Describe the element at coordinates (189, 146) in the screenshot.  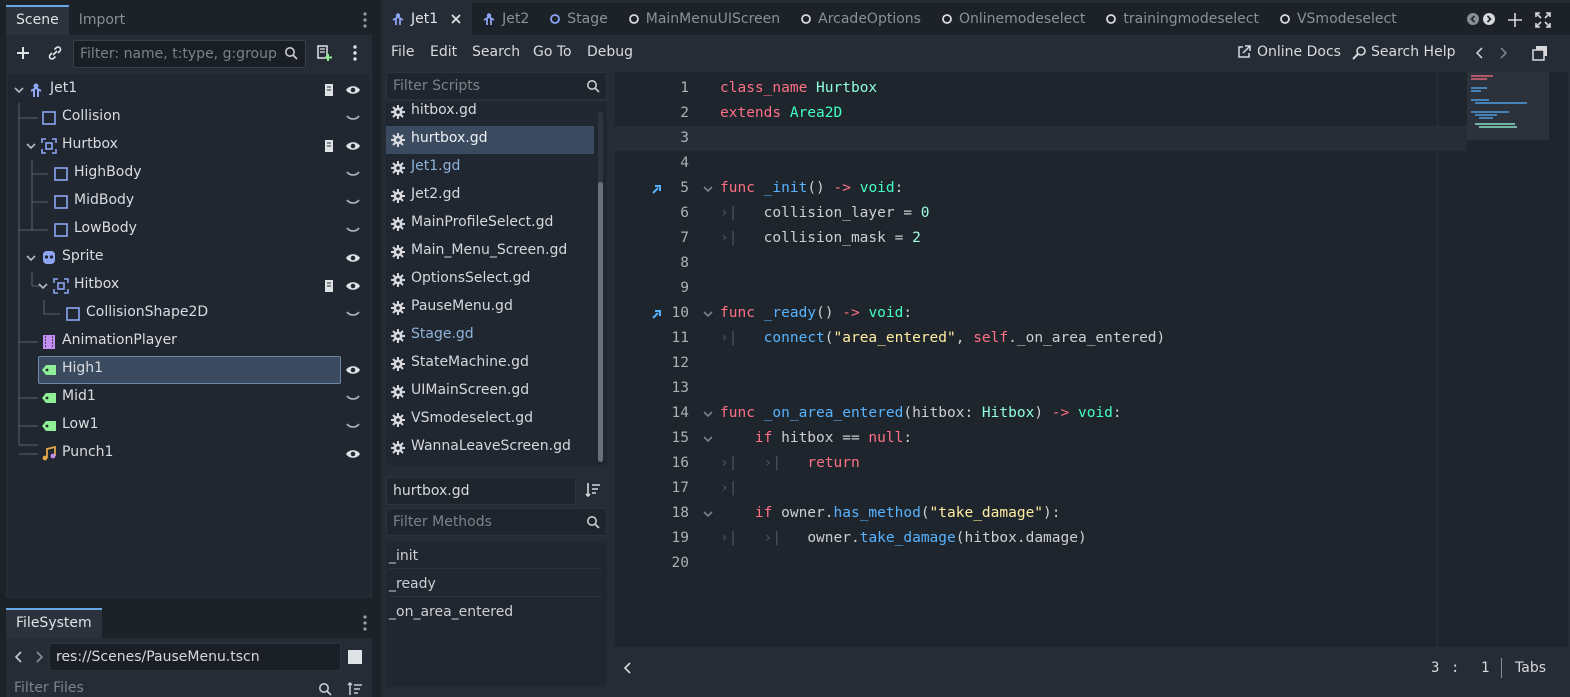
I see `tree-item-hurtbox: Hurtbox` at that location.